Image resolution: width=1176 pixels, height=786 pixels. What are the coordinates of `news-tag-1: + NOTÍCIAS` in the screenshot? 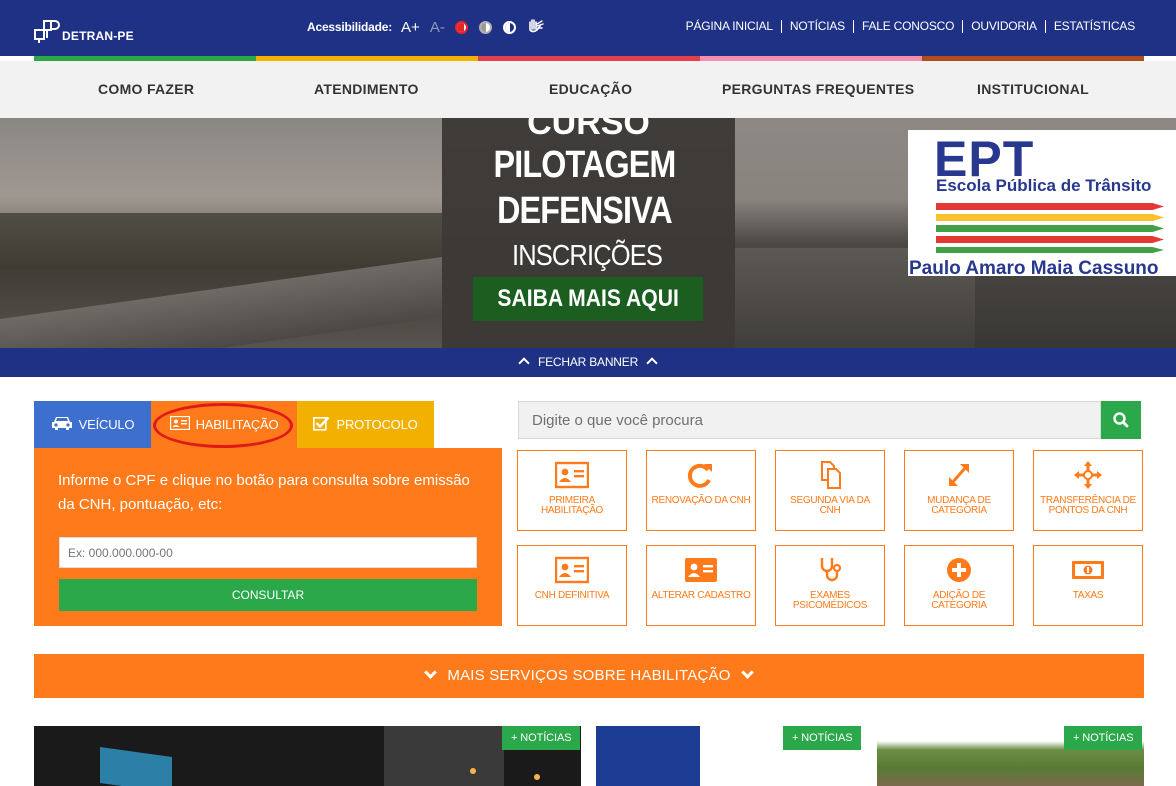 It's located at (541, 738).